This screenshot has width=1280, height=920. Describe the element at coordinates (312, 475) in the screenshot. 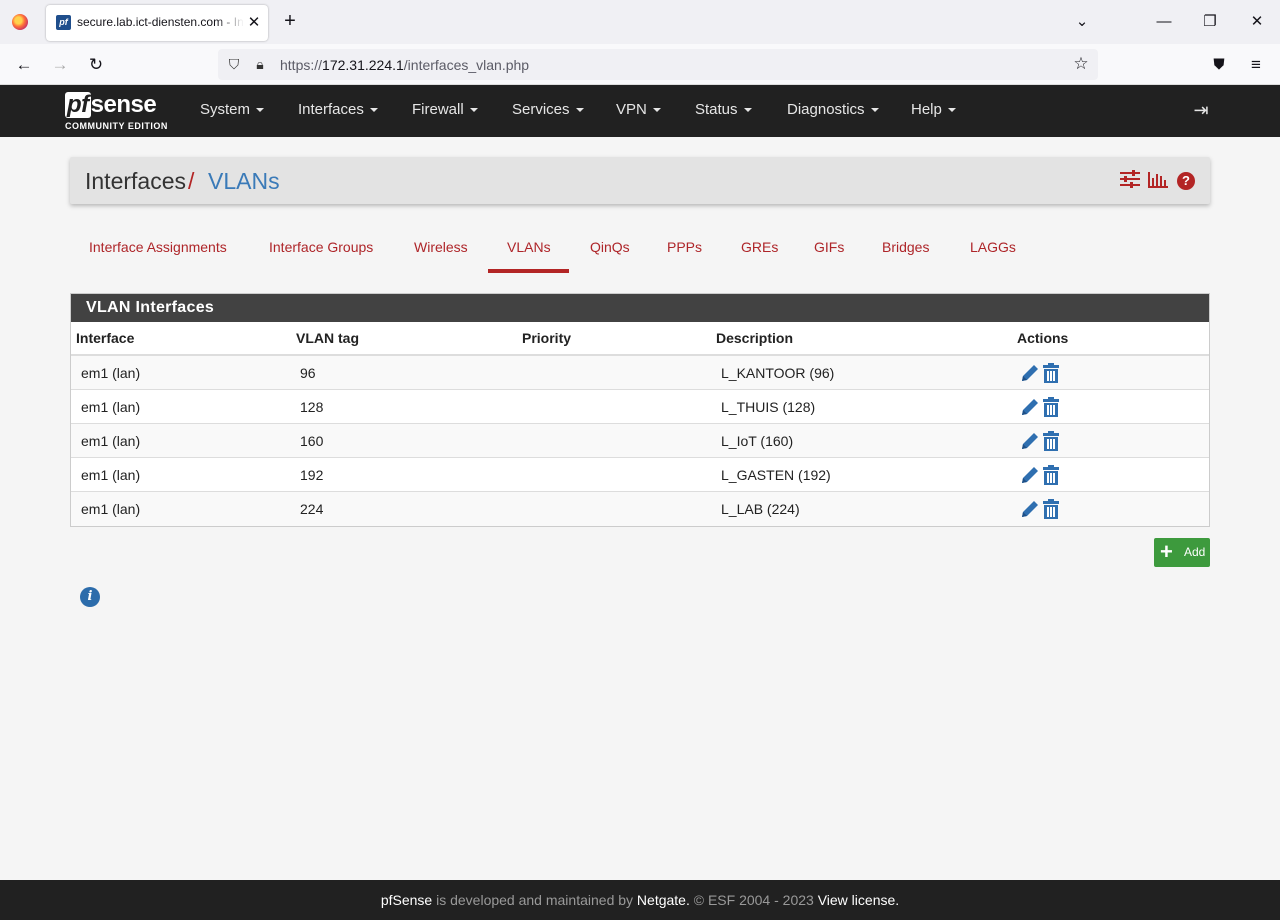

I see `cell-vlan-tag: 192` at that location.